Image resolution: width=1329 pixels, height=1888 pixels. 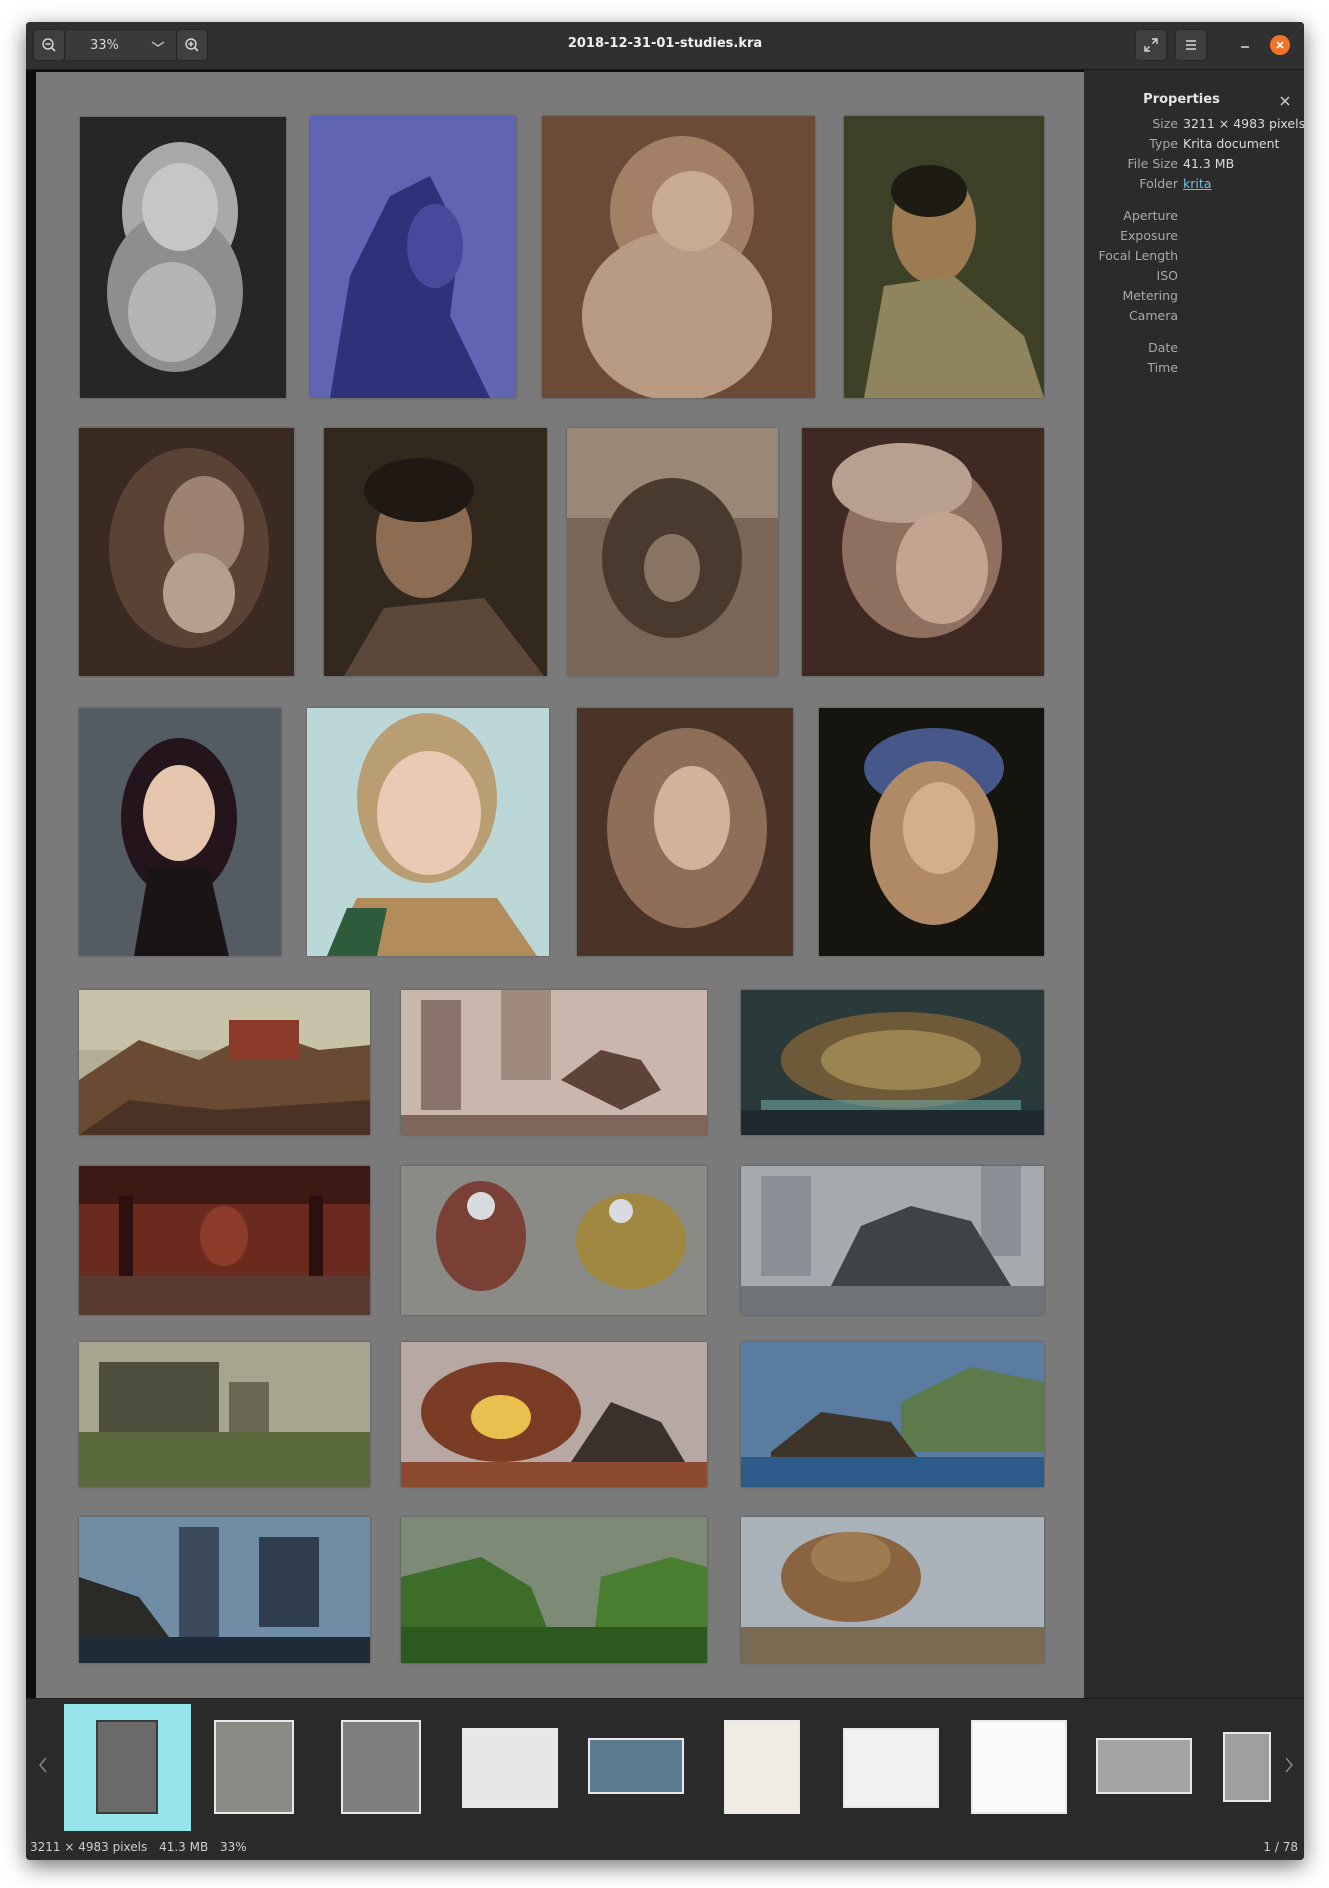 What do you see at coordinates (224, 1240) in the screenshot?
I see `study-red-hall` at bounding box center [224, 1240].